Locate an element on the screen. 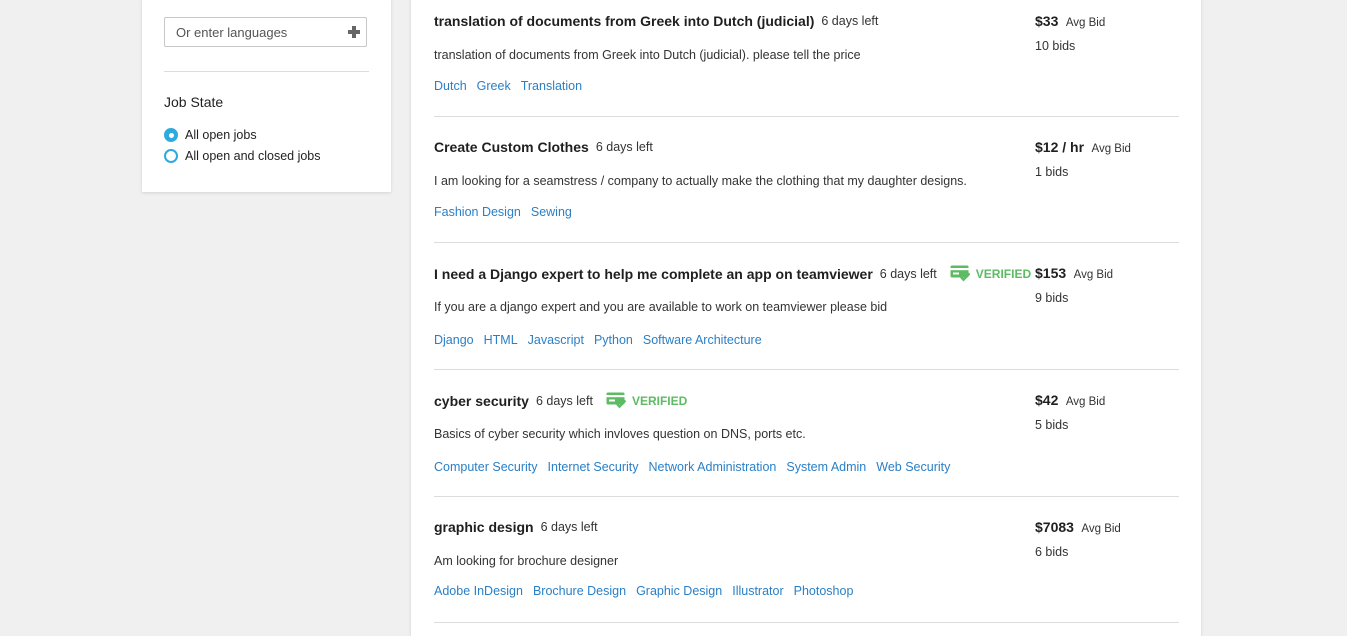 This screenshot has width=1347, height=636. radio-all-open-jobs: All open jobs is located at coordinates (210, 135).